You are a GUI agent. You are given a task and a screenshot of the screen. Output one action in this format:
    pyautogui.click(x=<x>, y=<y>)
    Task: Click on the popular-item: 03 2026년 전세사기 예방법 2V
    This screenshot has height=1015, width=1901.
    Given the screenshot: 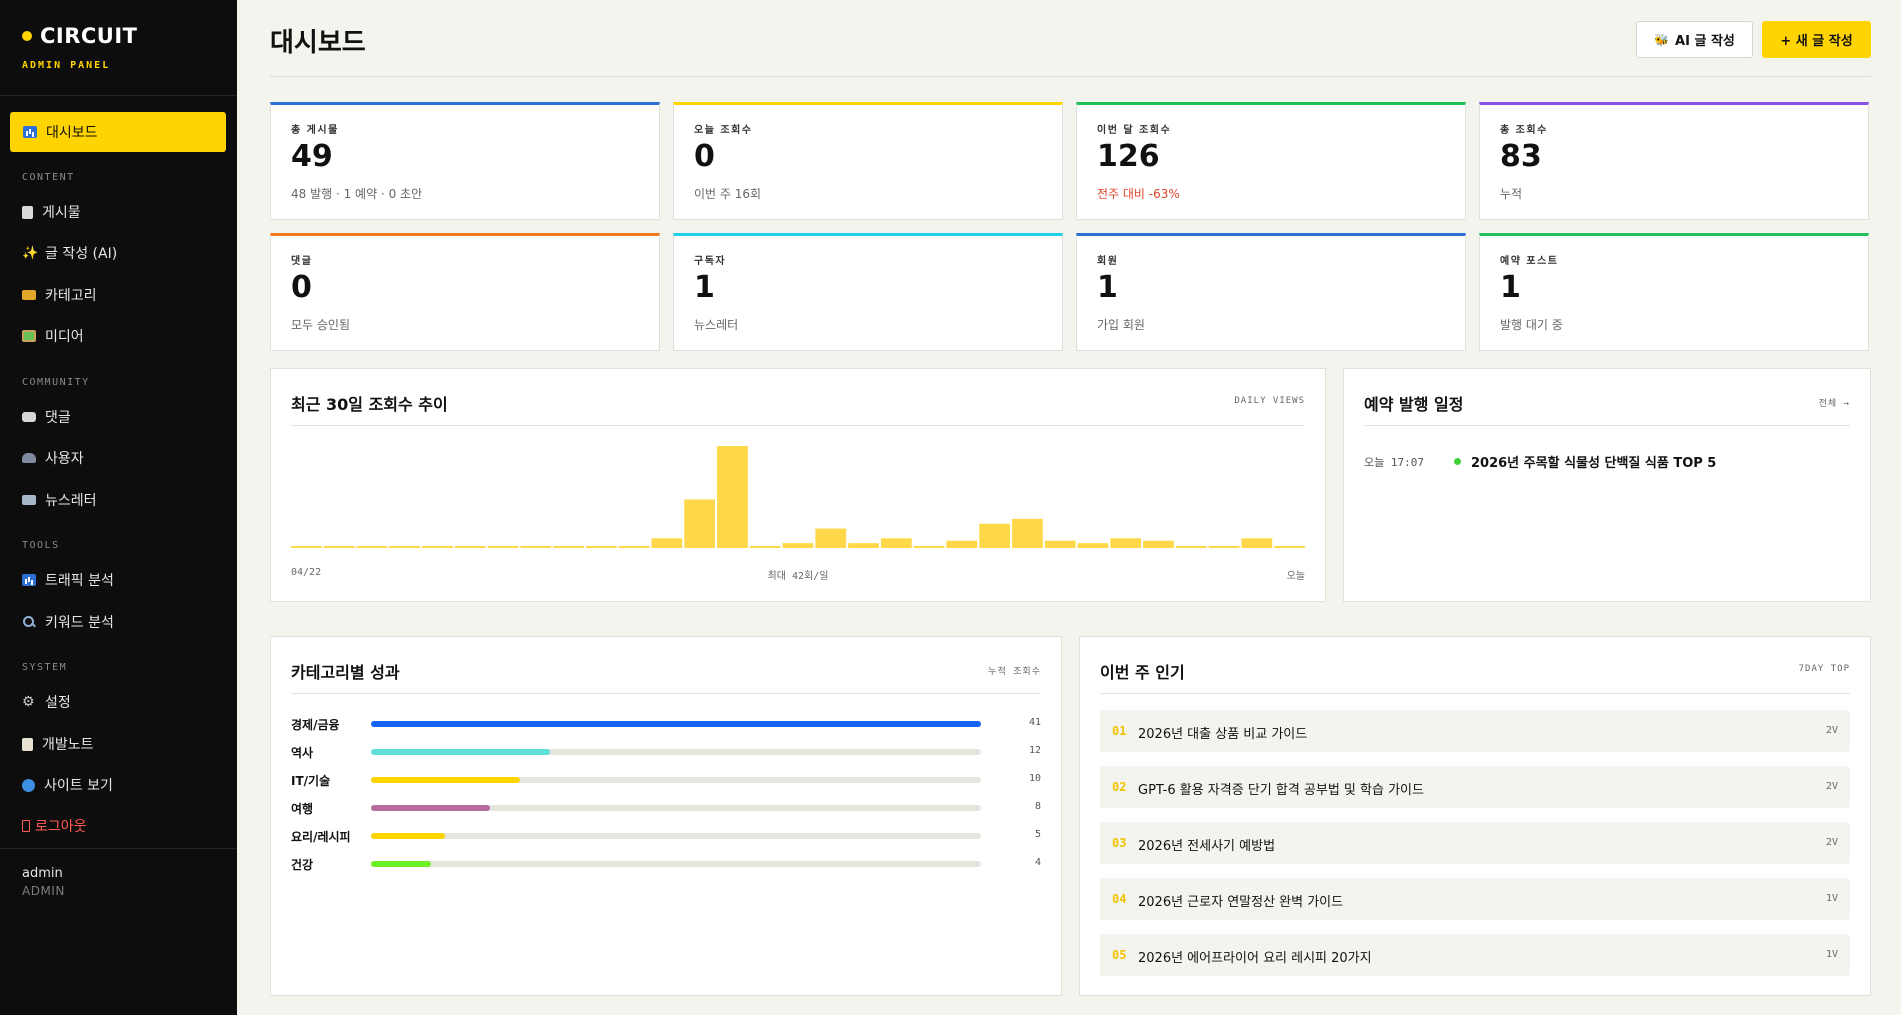 What is the action you would take?
    pyautogui.click(x=1475, y=843)
    